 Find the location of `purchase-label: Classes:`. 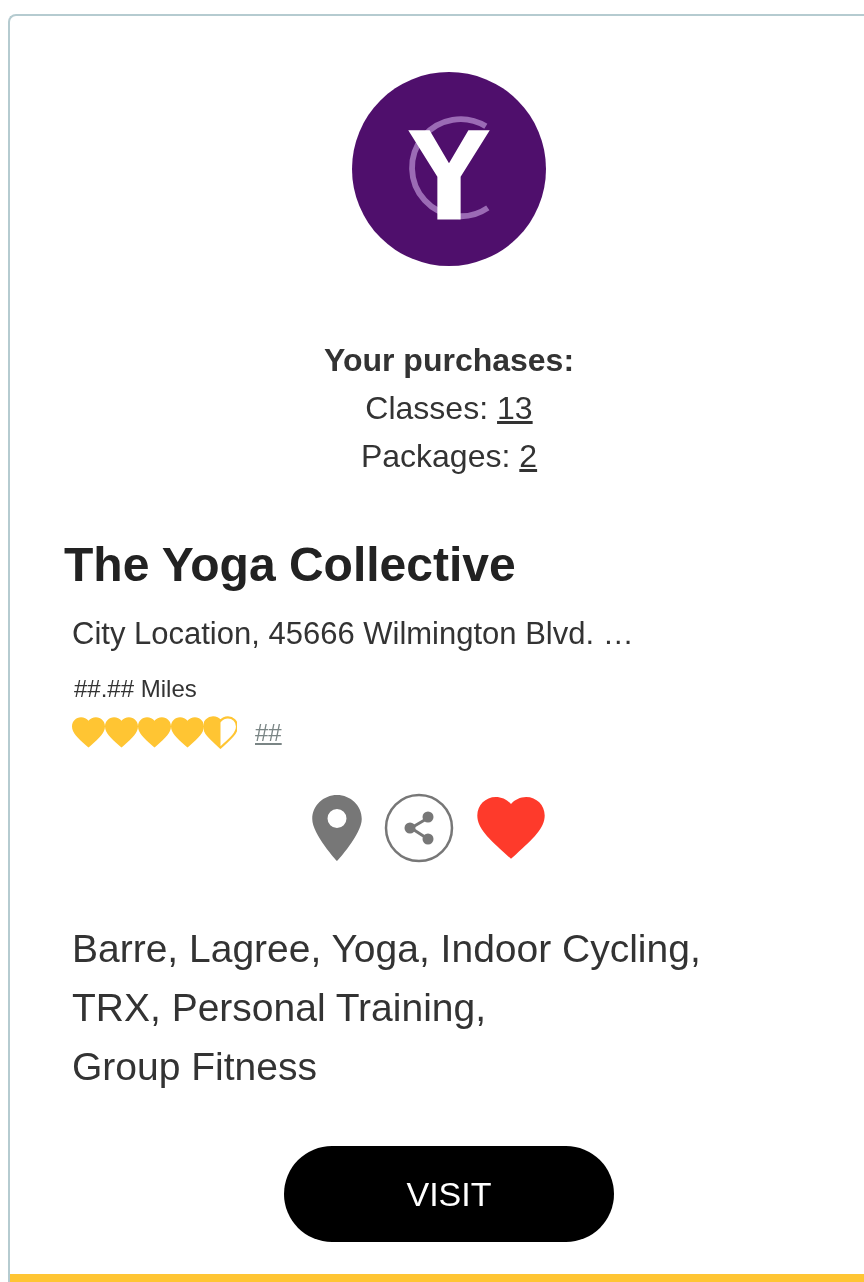

purchase-label: Classes: is located at coordinates (427, 408).